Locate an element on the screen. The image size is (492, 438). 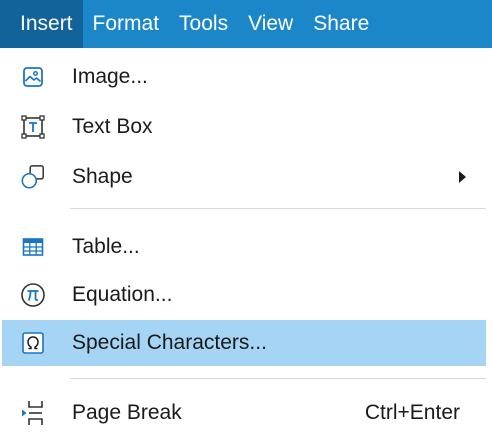
menu-item-shape: Shape is located at coordinates (244, 177).